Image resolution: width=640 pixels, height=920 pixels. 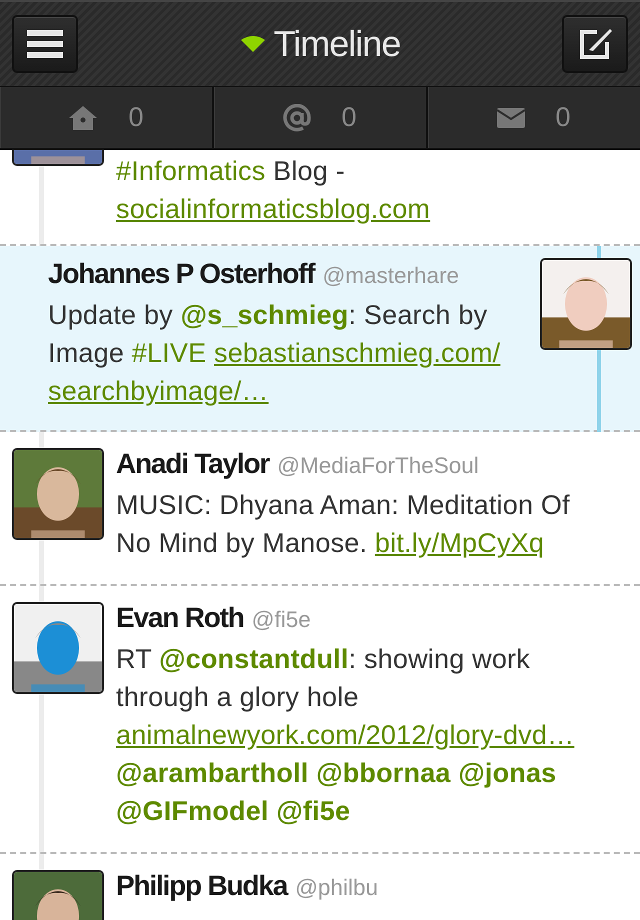 What do you see at coordinates (169, 353) in the screenshot?
I see `hashtag-link: #LIVE` at bounding box center [169, 353].